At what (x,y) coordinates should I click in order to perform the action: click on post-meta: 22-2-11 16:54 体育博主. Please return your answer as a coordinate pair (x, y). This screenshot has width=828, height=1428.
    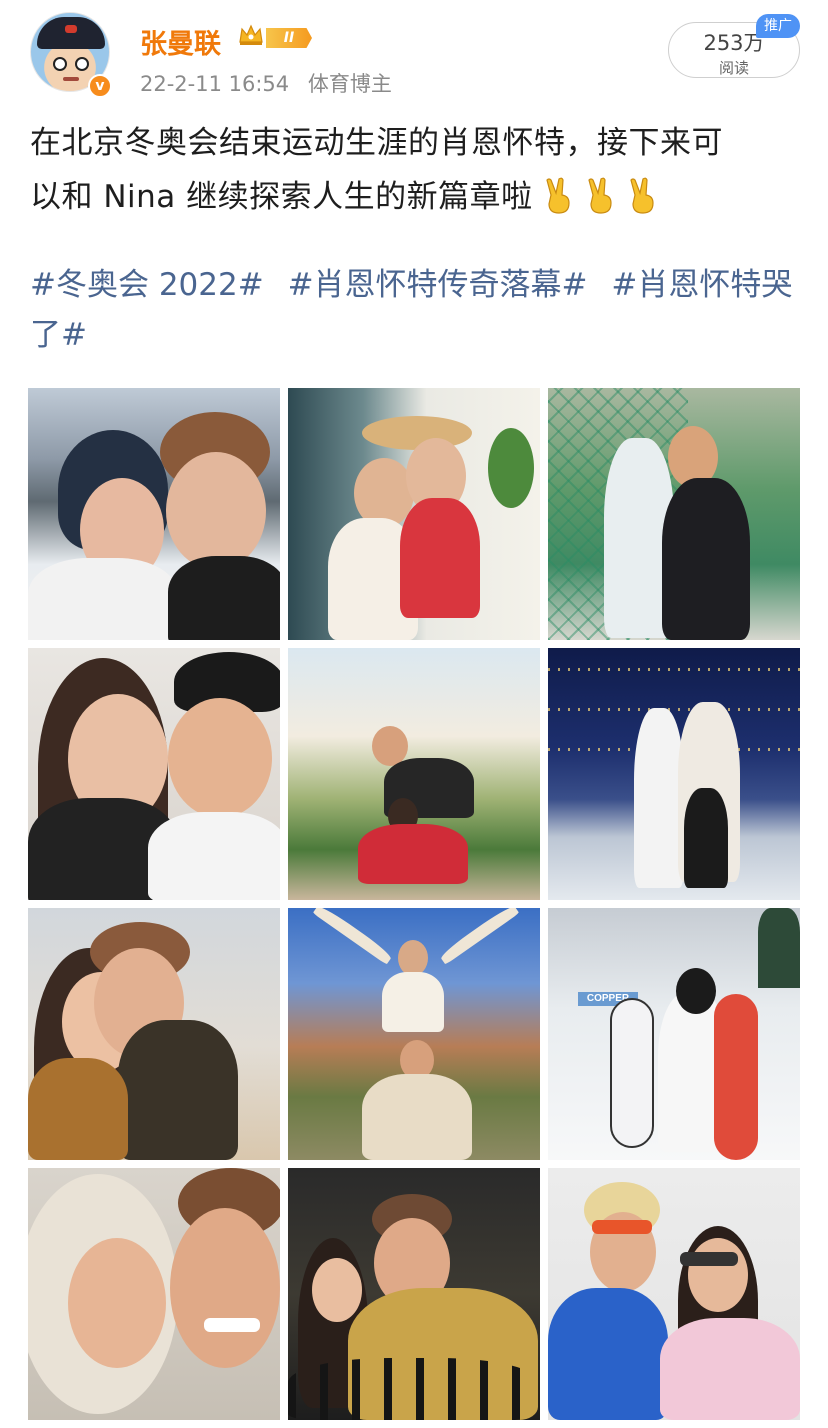
    Looking at the image, I should click on (266, 83).